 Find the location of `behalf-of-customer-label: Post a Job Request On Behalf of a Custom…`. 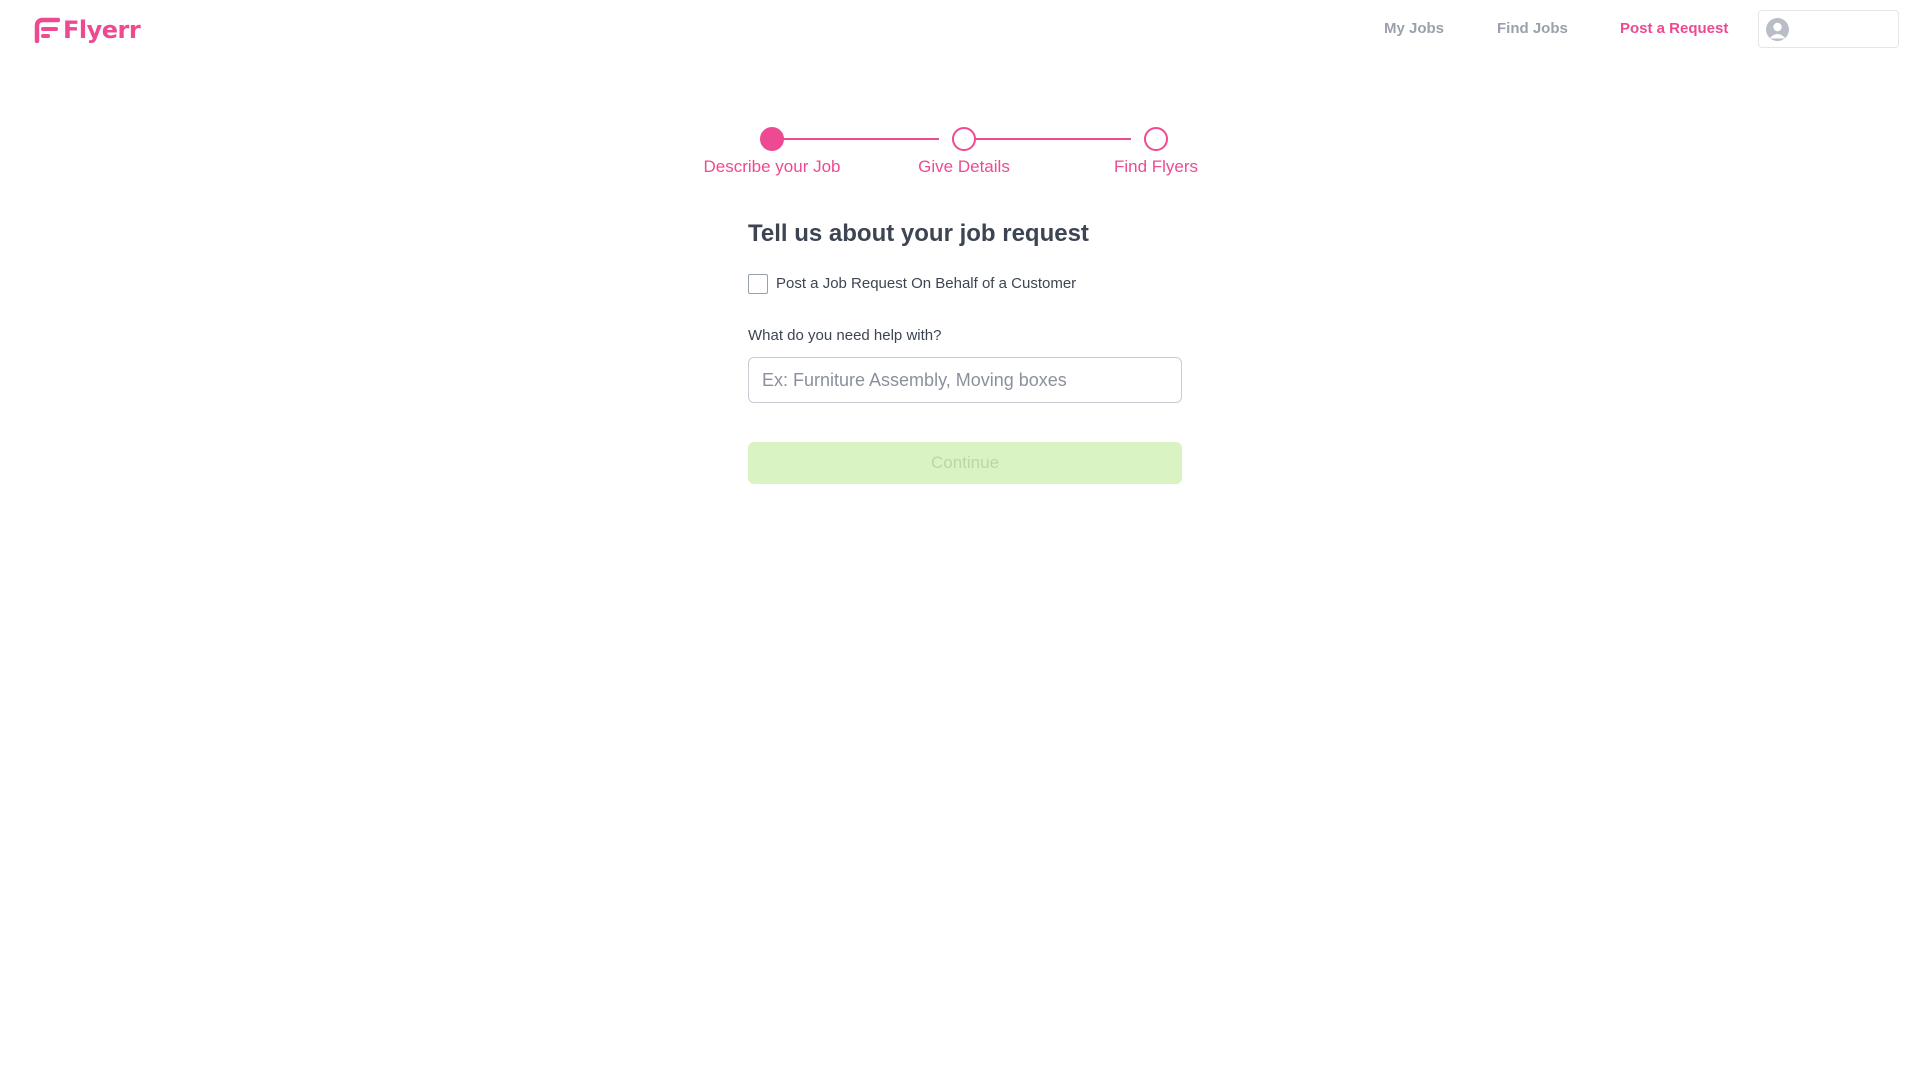

behalf-of-customer-label: Post a Job Request On Behalf of a Custom… is located at coordinates (926, 283).